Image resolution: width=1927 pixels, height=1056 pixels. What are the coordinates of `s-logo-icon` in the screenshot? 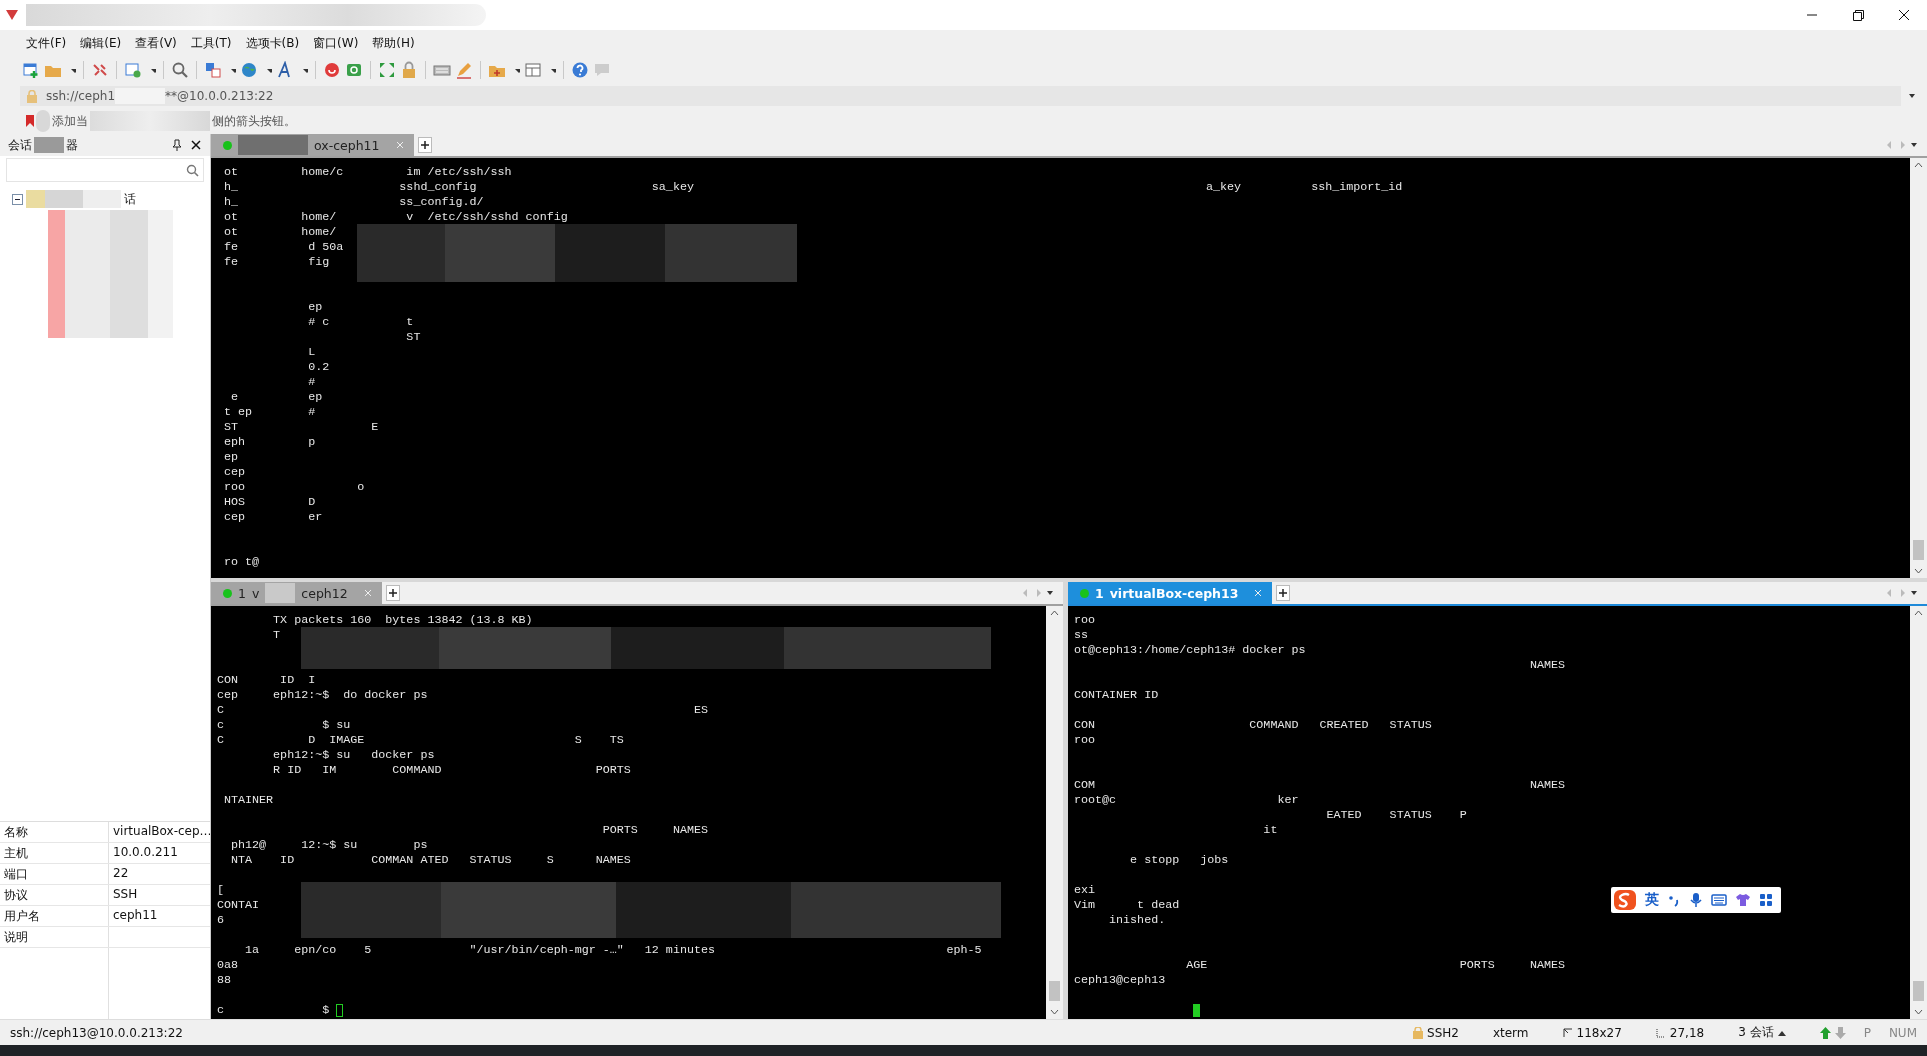 It's located at (1625, 900).